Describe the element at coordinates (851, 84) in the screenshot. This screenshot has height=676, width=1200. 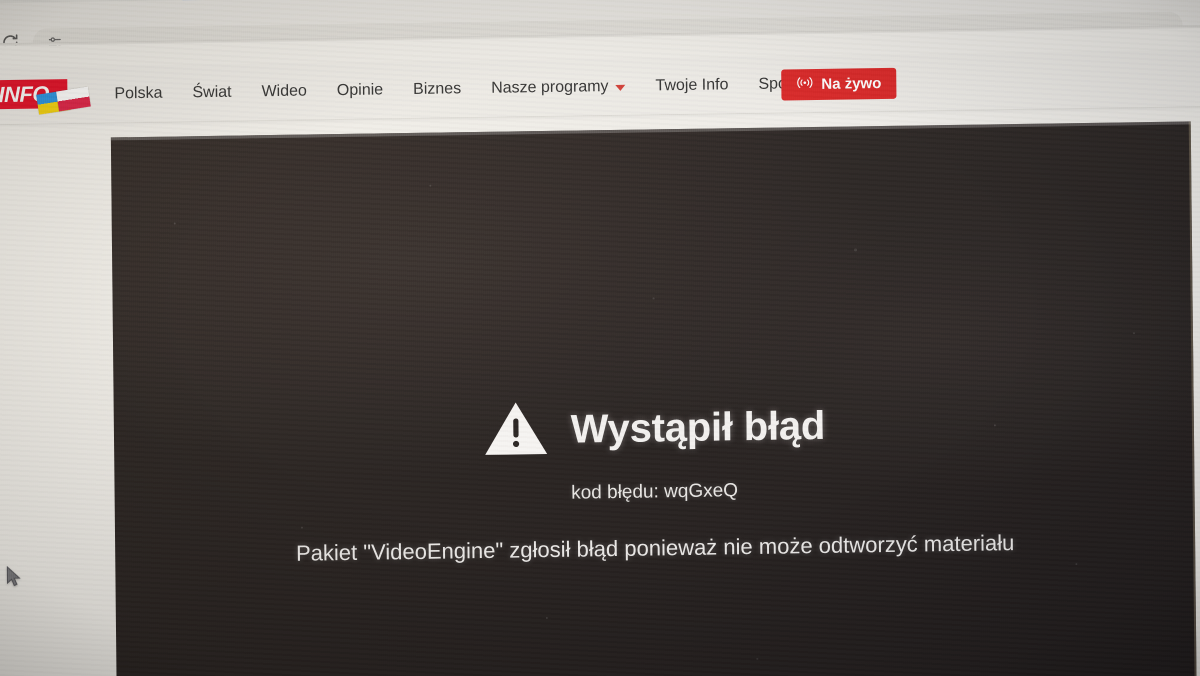
I see `live-button-label: Na żywo` at that location.